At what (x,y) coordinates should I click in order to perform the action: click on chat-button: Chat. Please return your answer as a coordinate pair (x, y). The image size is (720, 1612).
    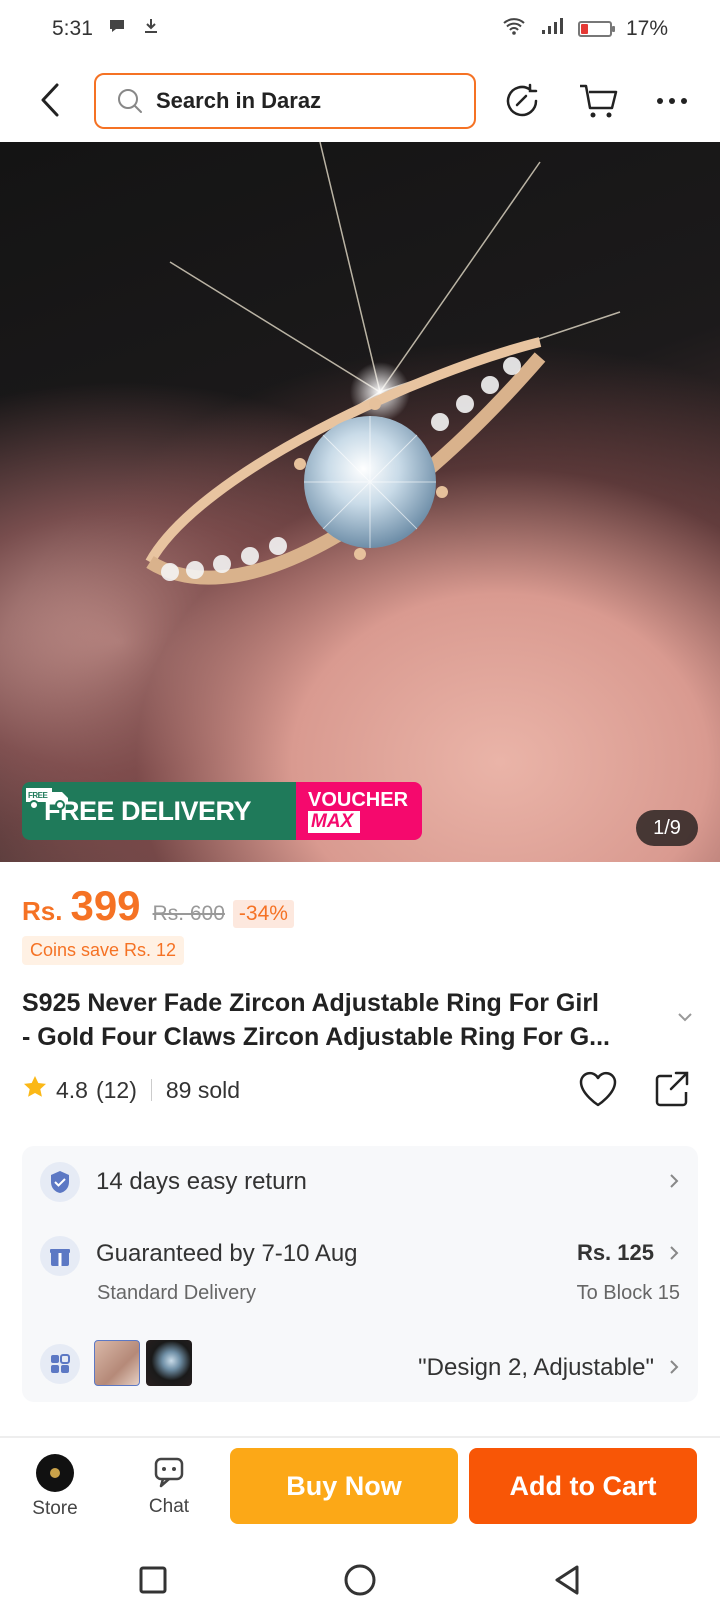
    Looking at the image, I should click on (169, 1492).